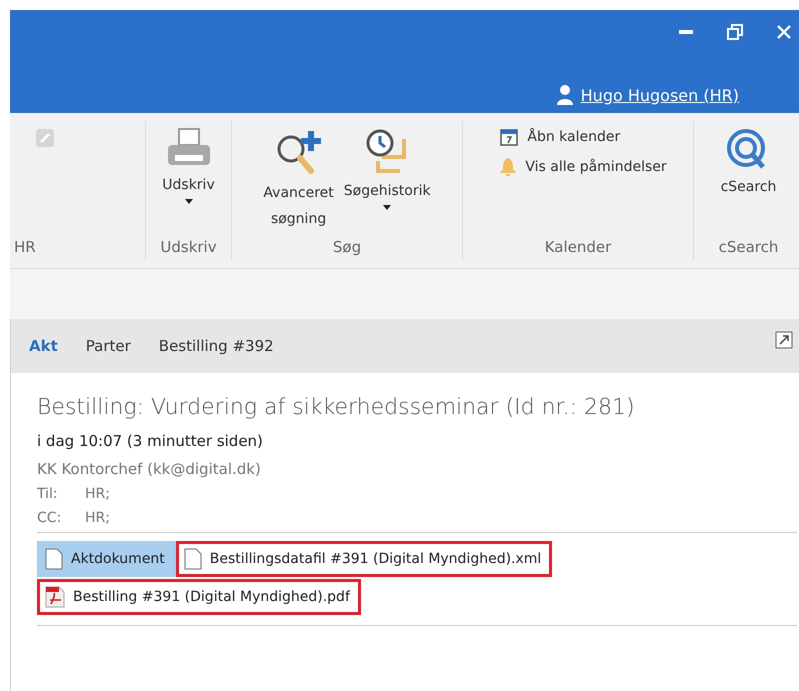 This screenshot has height=691, width=799. I want to click on message-sender: KK Kontorchef (kk@digital.dk), so click(149, 469).